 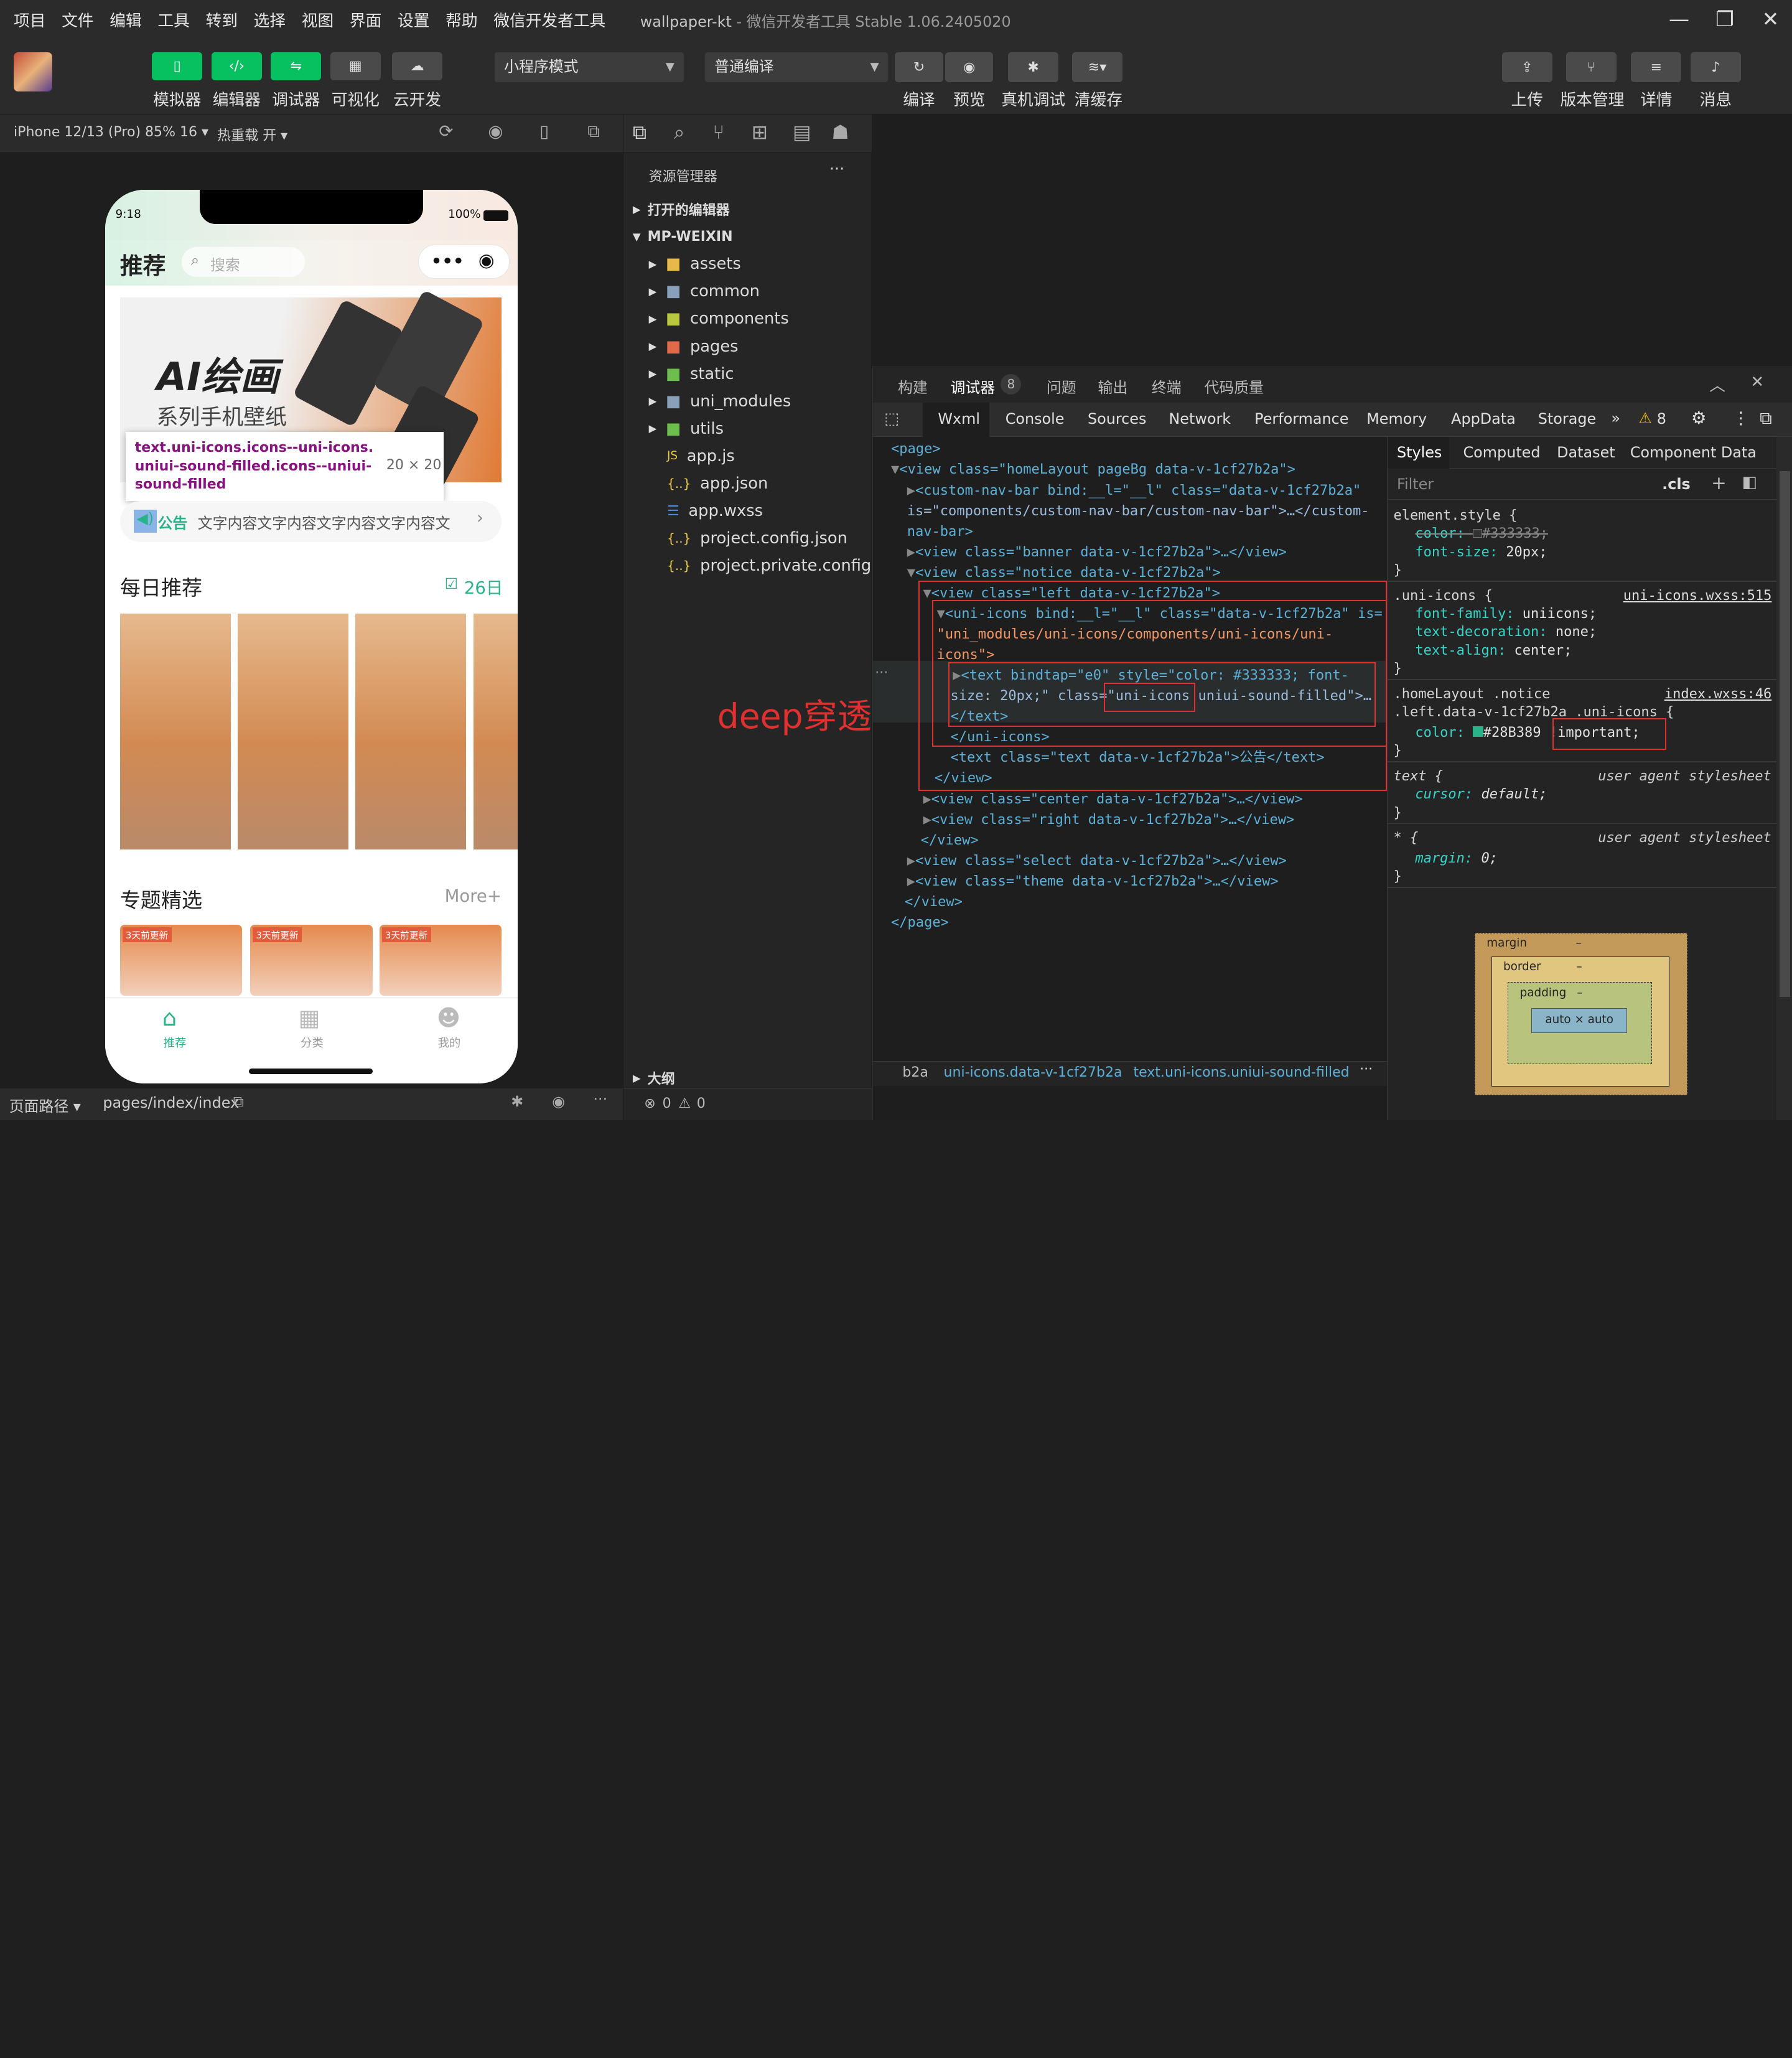 What do you see at coordinates (915, 1073) in the screenshot?
I see `breadcrumb-item: b2a` at bounding box center [915, 1073].